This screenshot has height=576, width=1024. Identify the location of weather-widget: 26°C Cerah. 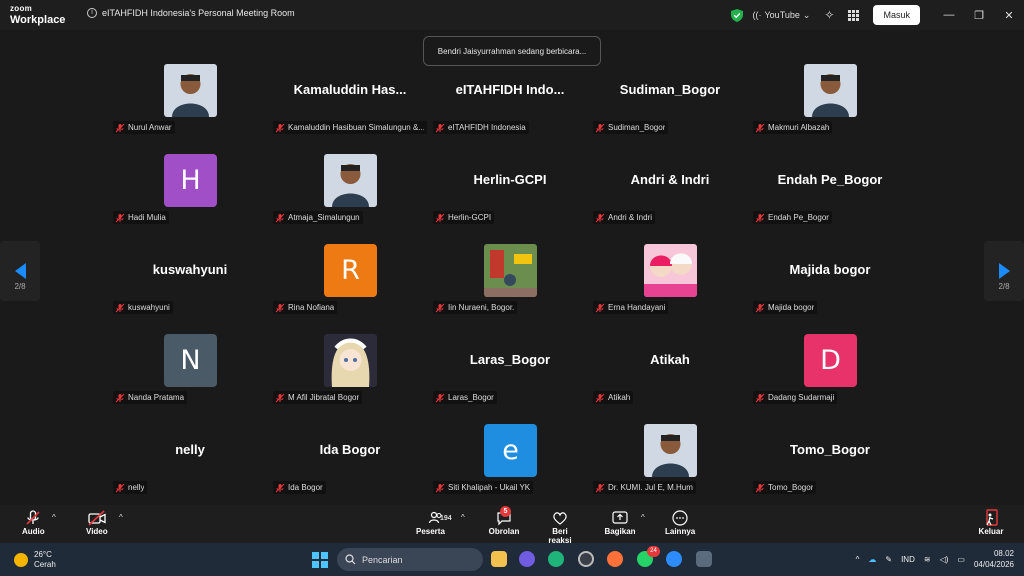
(35, 560).